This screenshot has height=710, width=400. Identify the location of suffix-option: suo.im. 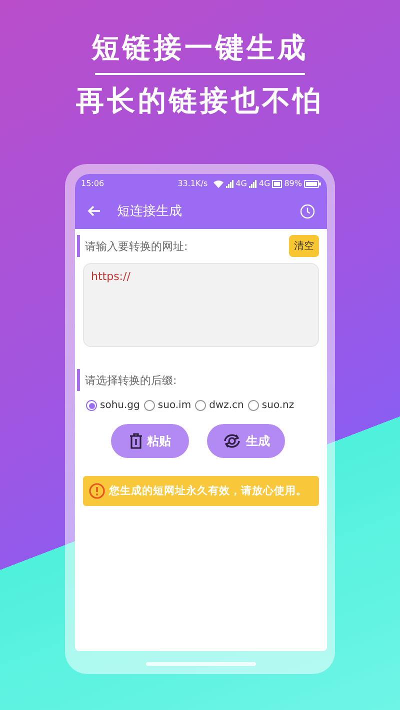
(168, 405).